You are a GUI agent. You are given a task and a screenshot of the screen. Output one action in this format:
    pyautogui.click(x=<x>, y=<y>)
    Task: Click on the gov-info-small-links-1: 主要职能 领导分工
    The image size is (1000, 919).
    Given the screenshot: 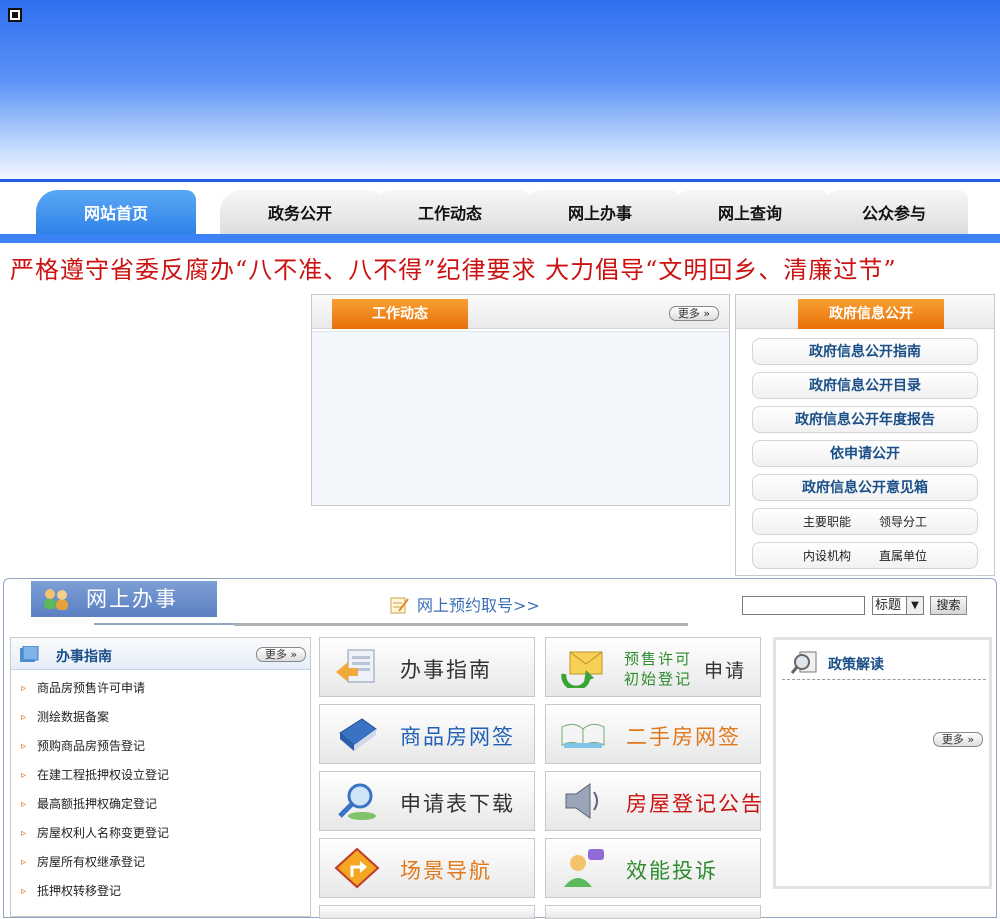 What is the action you would take?
    pyautogui.click(x=865, y=521)
    